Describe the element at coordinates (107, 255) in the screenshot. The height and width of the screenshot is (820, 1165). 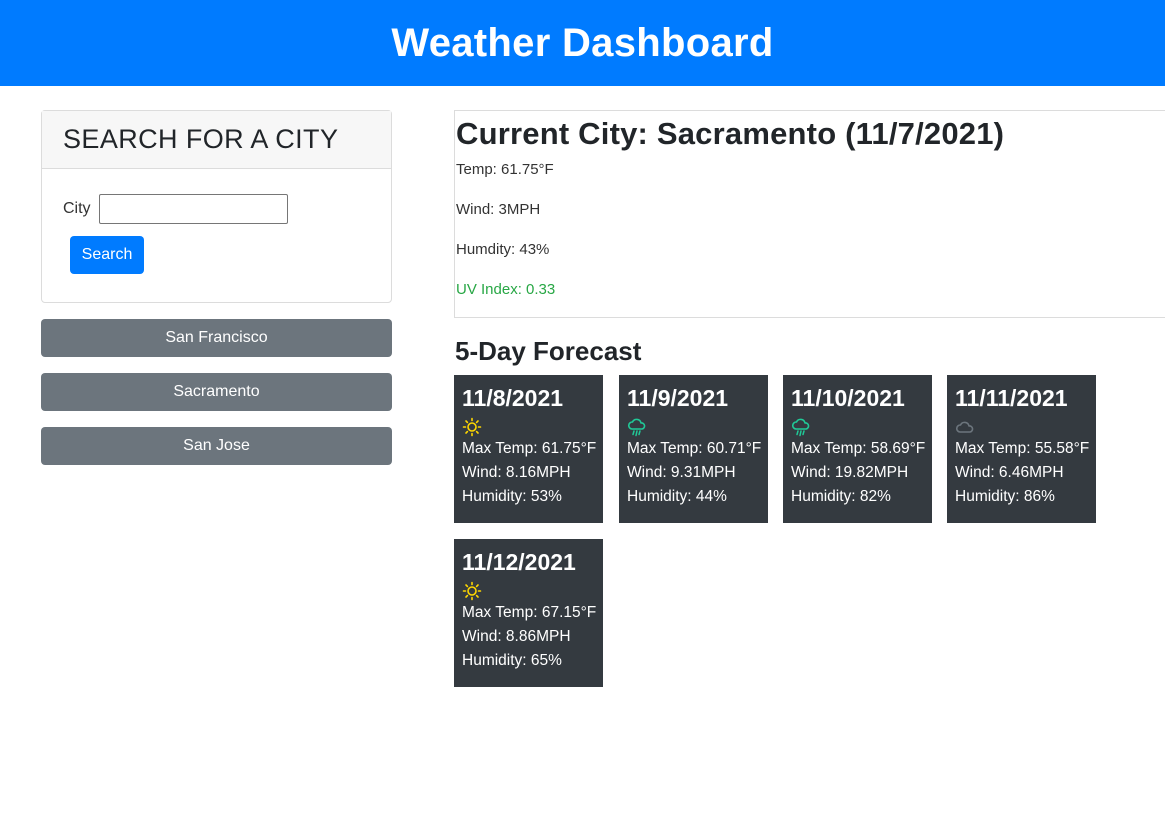
I see `search-button: Search` at that location.